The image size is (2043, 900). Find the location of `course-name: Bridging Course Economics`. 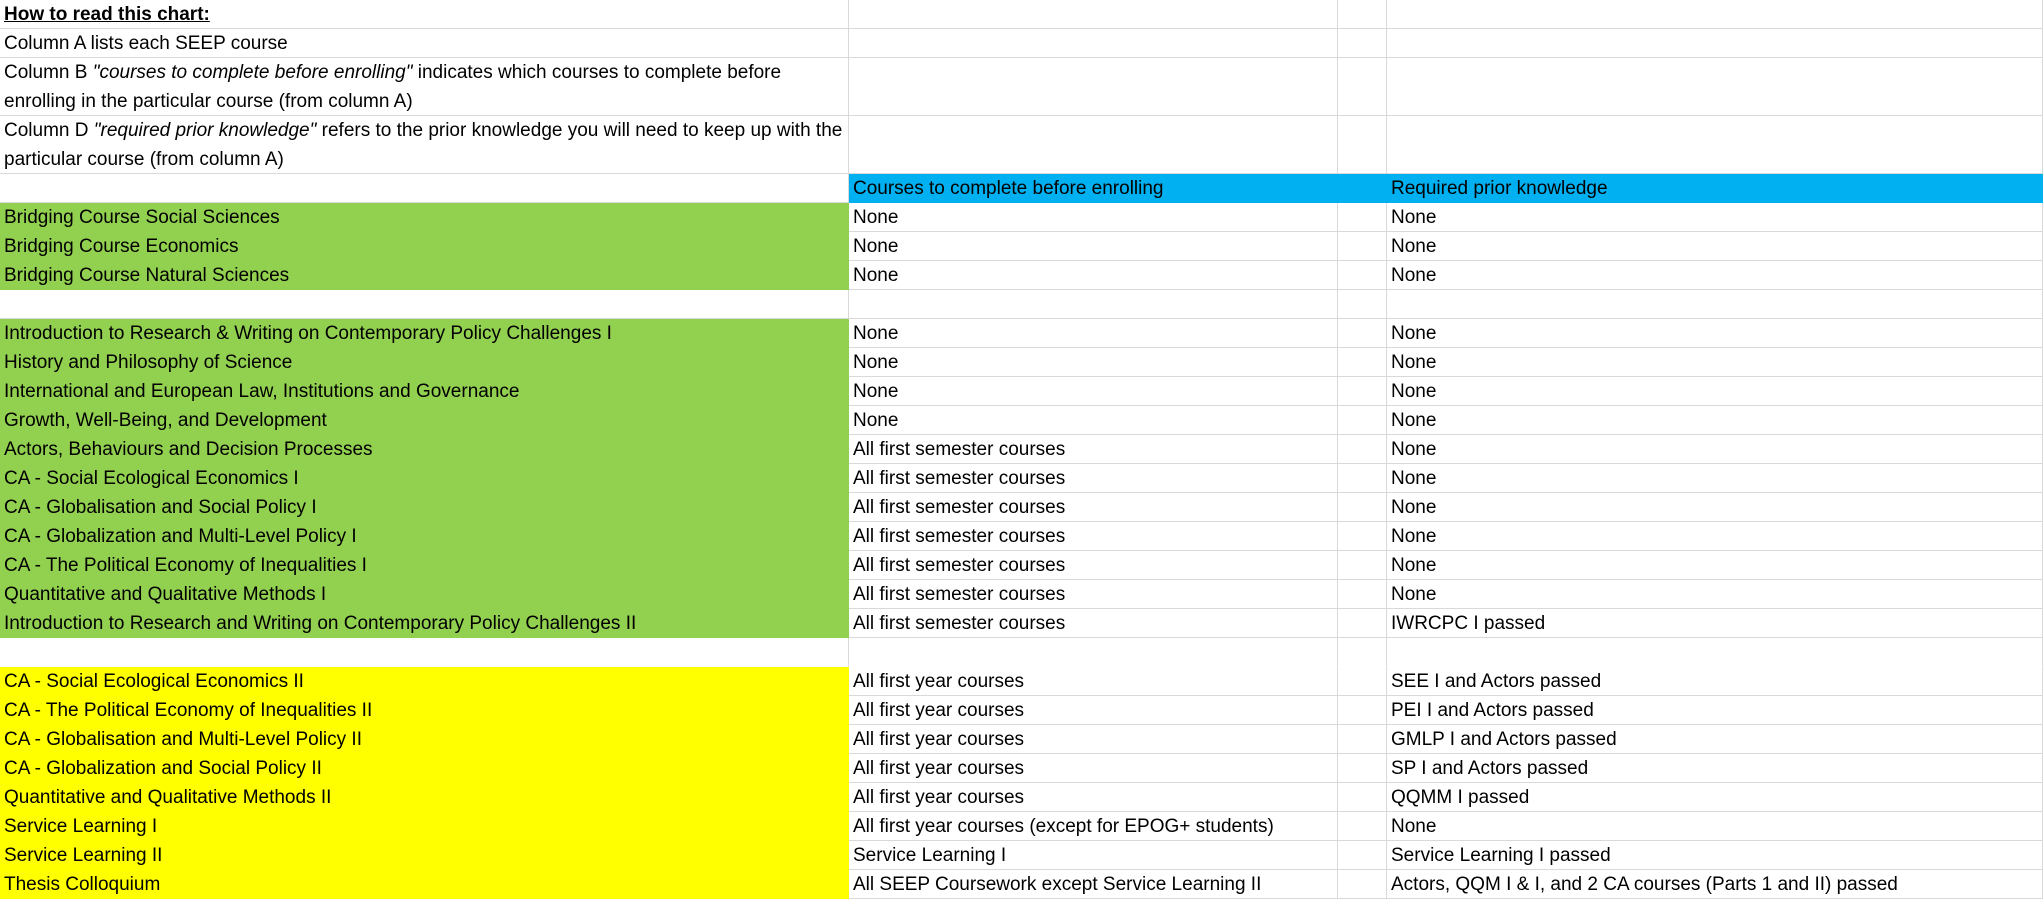

course-name: Bridging Course Economics is located at coordinates (424, 246).